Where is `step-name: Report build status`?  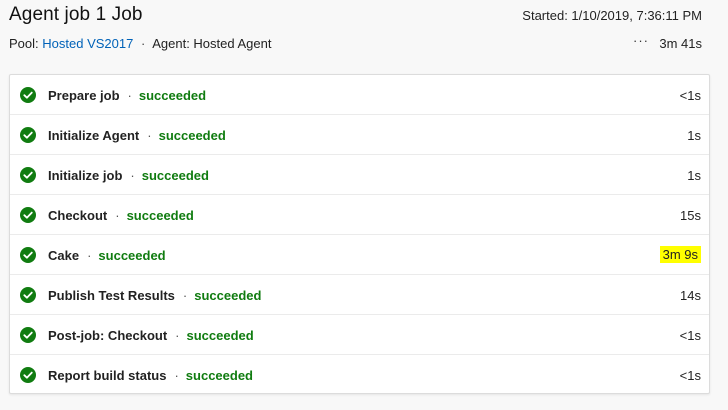 step-name: Report build status is located at coordinates (107, 375).